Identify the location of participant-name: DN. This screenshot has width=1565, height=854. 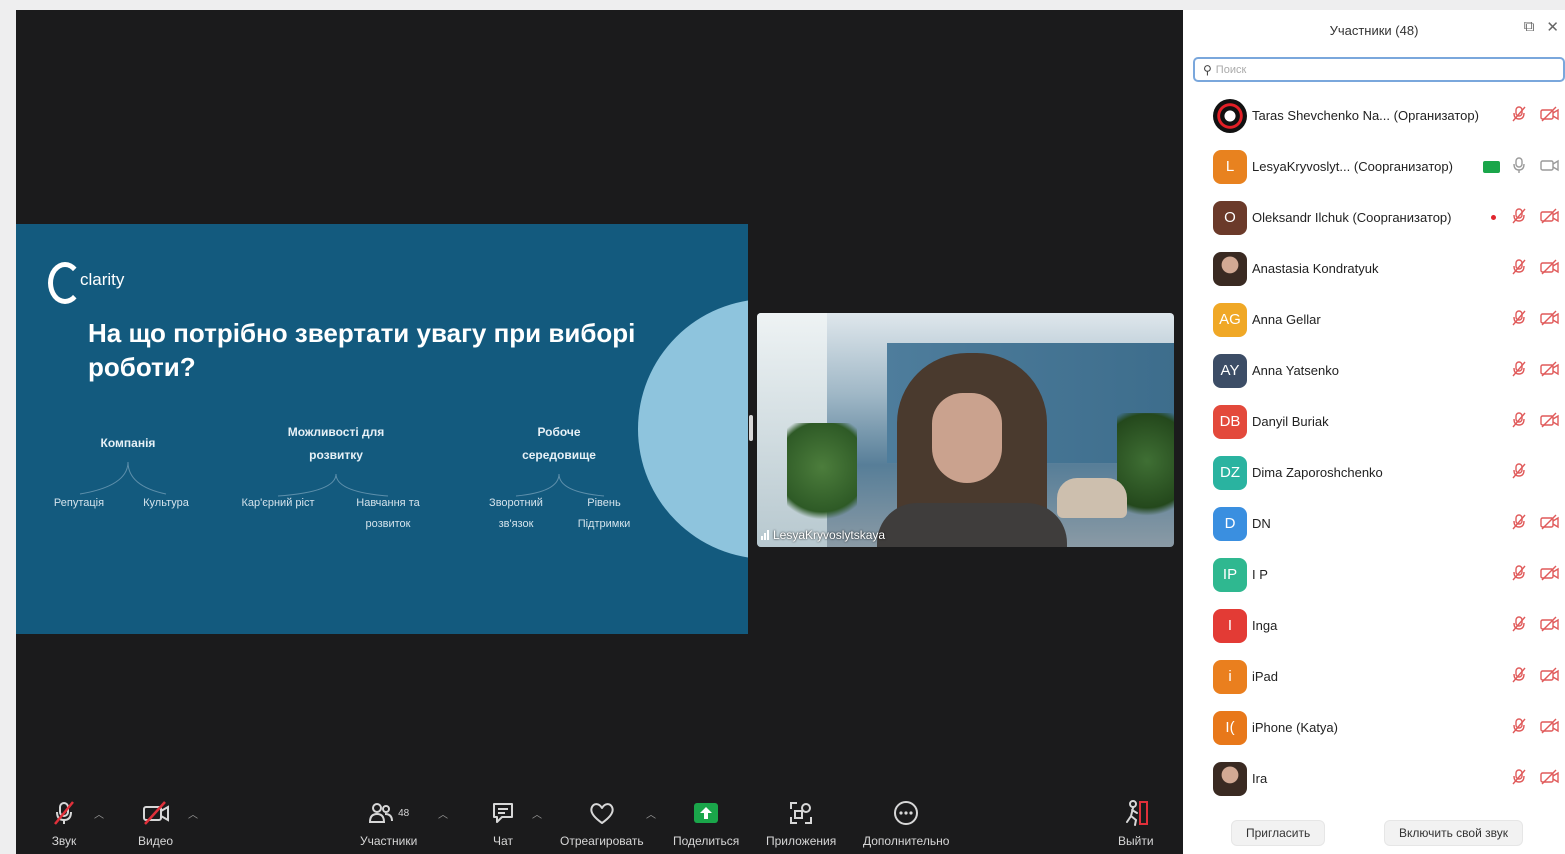
(1261, 523).